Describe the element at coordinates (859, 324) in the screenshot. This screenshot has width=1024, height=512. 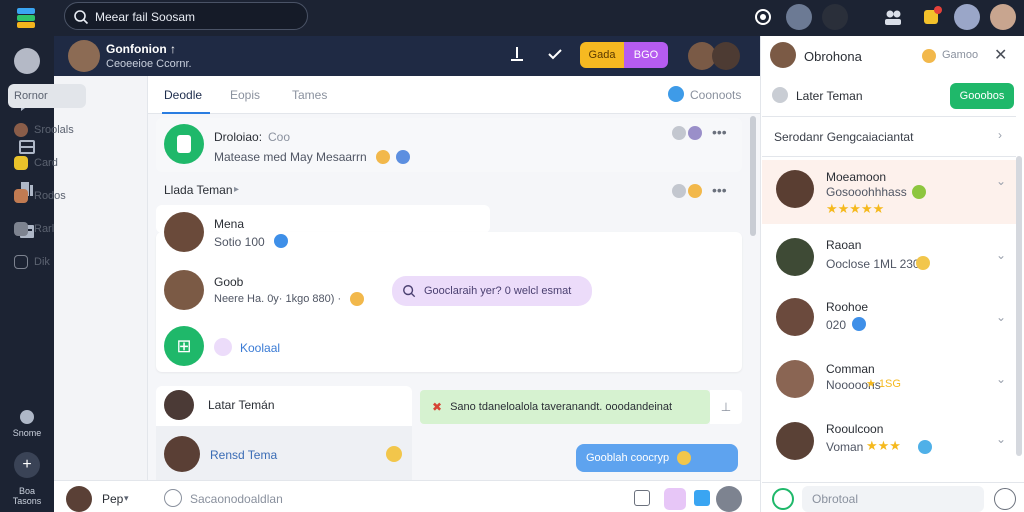
I see `verified-icon` at that location.